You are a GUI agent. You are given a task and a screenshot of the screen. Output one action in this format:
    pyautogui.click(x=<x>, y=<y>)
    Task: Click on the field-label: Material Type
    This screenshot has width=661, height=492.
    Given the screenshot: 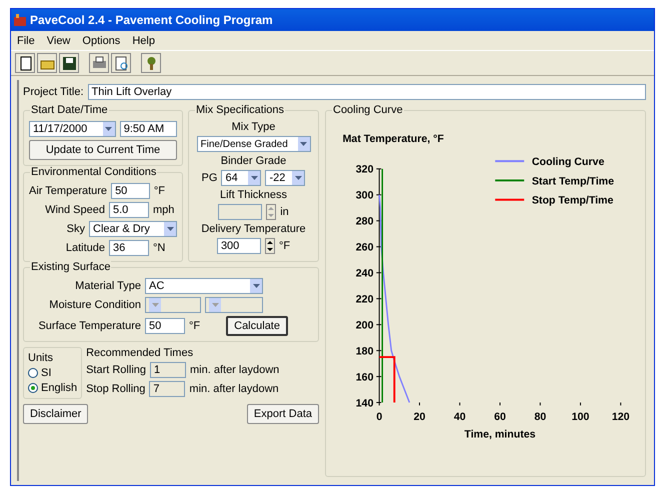 What is the action you would take?
    pyautogui.click(x=107, y=286)
    